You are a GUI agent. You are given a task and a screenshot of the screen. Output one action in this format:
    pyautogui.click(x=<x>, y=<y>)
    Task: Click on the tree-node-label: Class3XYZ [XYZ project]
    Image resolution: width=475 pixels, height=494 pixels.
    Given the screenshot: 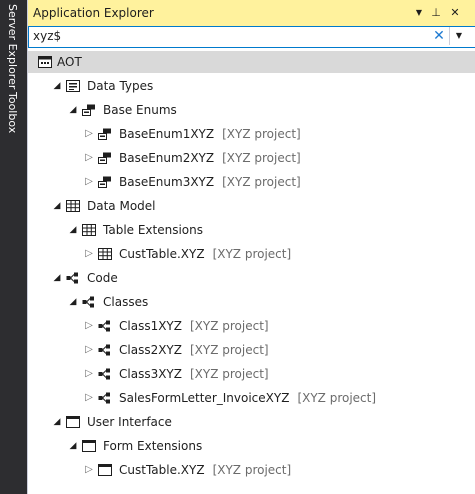 What is the action you would take?
    pyautogui.click(x=194, y=374)
    